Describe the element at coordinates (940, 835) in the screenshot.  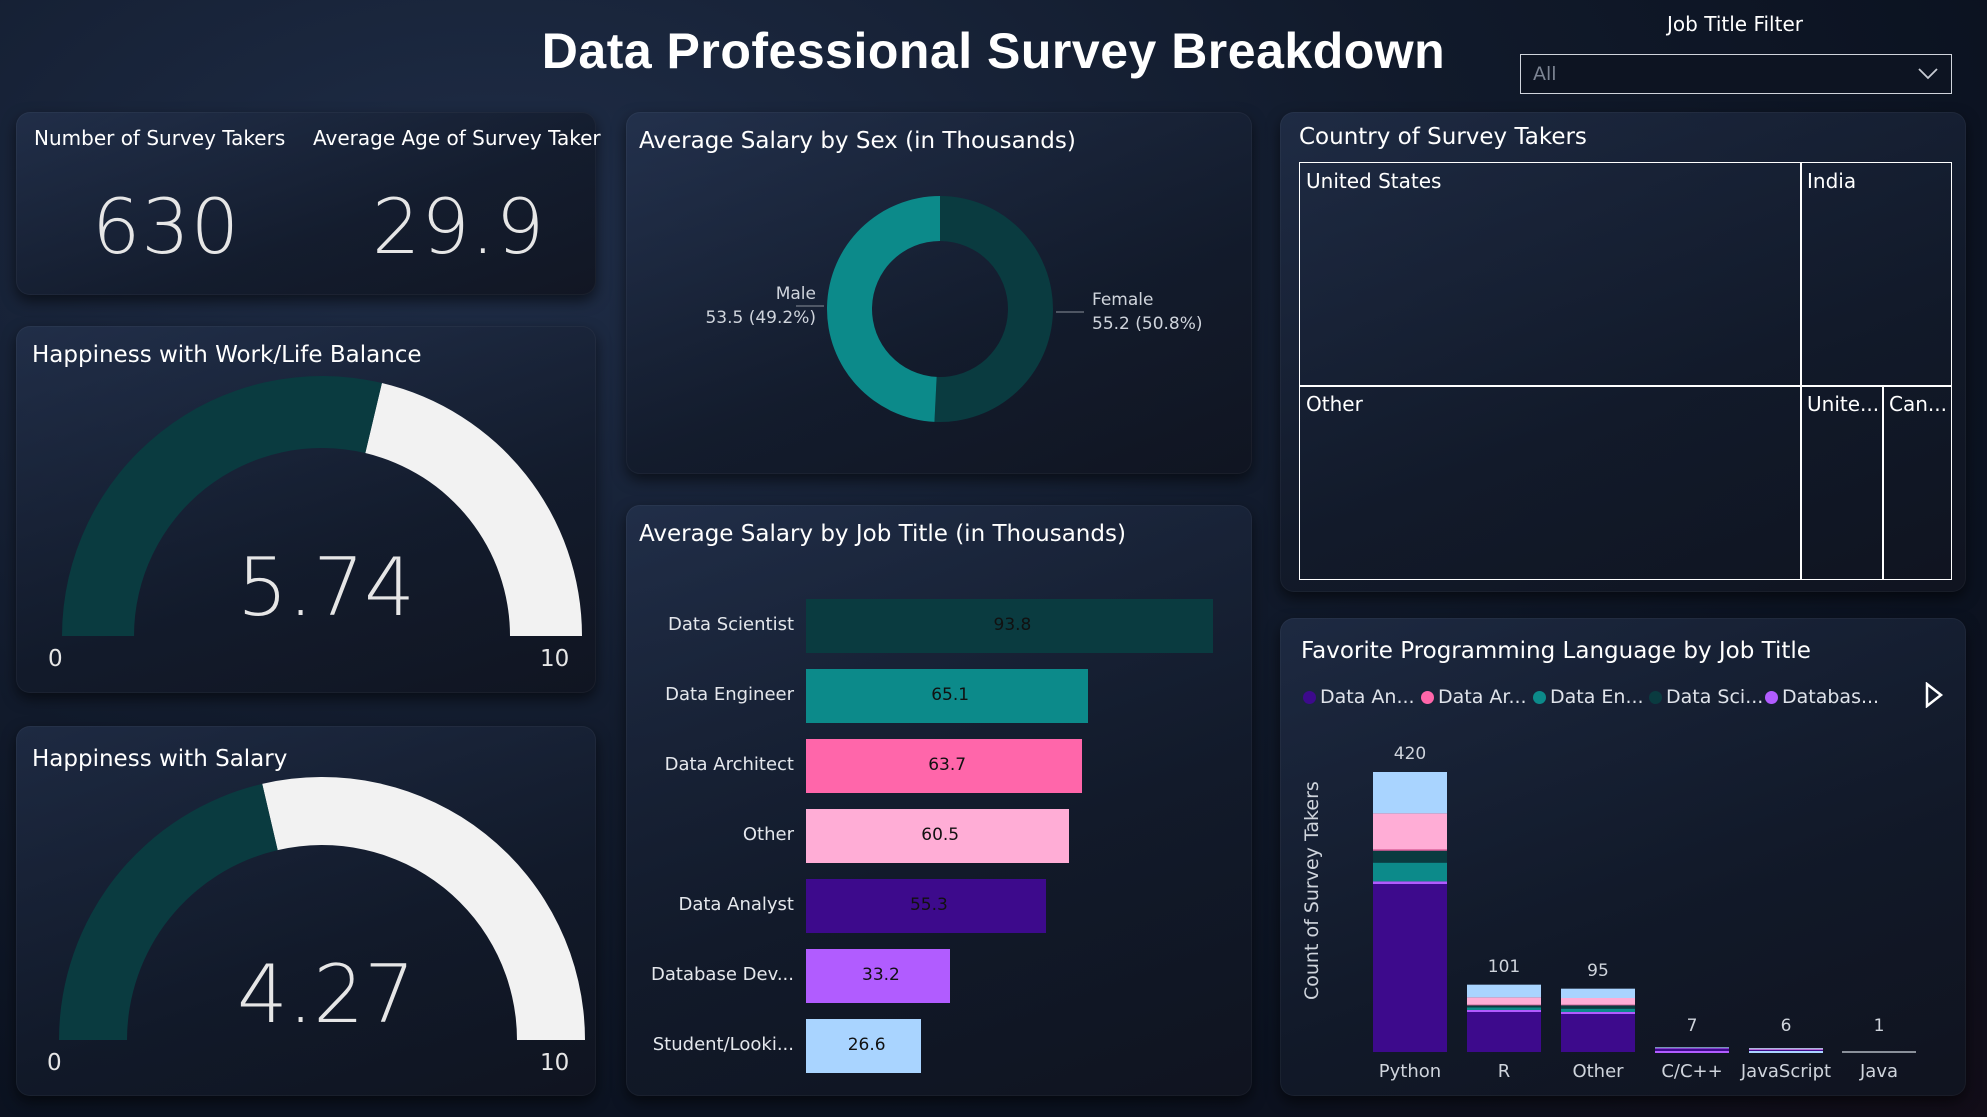
I see `bar-value-label: 60.5` at that location.